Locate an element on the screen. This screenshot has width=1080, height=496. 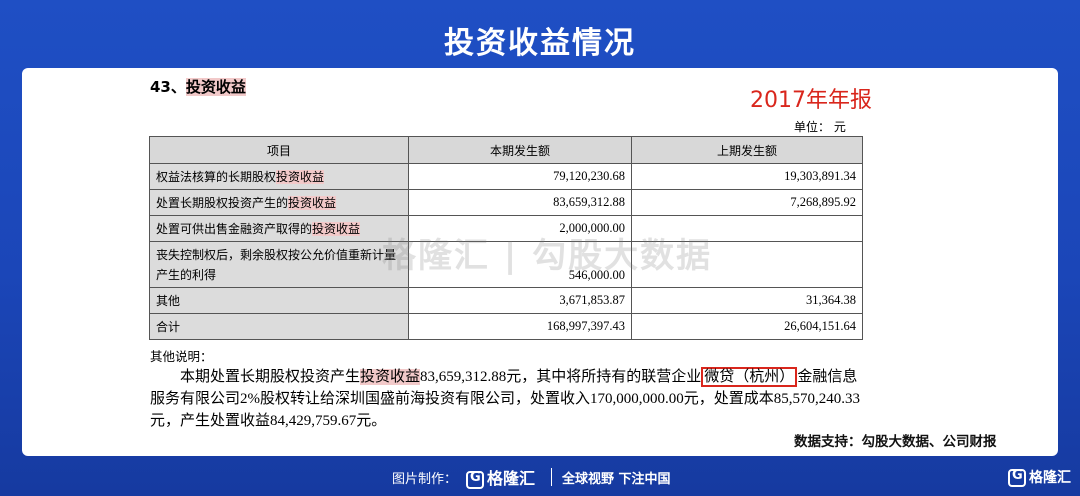
row-label: 处置长期股权投资产生的投资收益 is located at coordinates (279, 202).